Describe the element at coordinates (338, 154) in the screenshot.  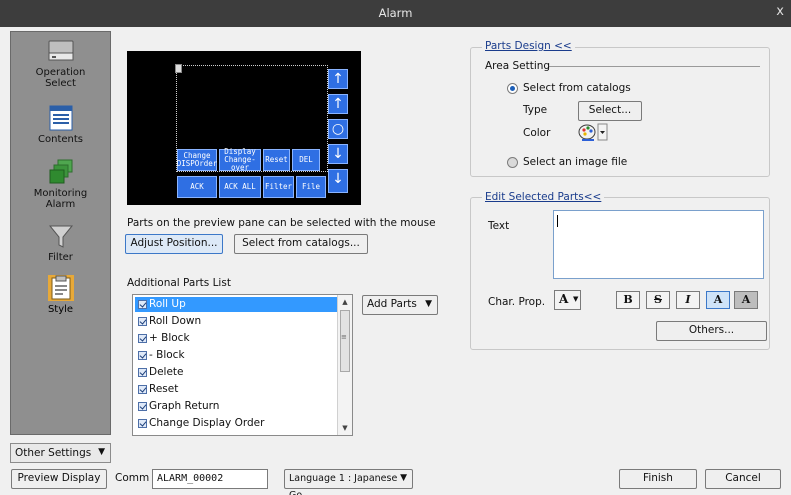
I see `roll-down-block-part: ↓` at that location.